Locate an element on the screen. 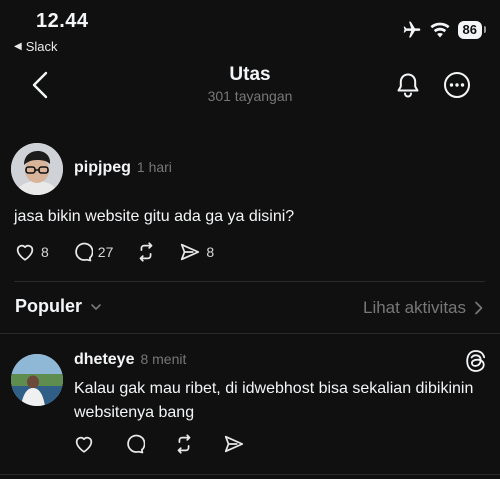 This screenshot has width=500, height=479. threads-icon is located at coordinates (476, 361).